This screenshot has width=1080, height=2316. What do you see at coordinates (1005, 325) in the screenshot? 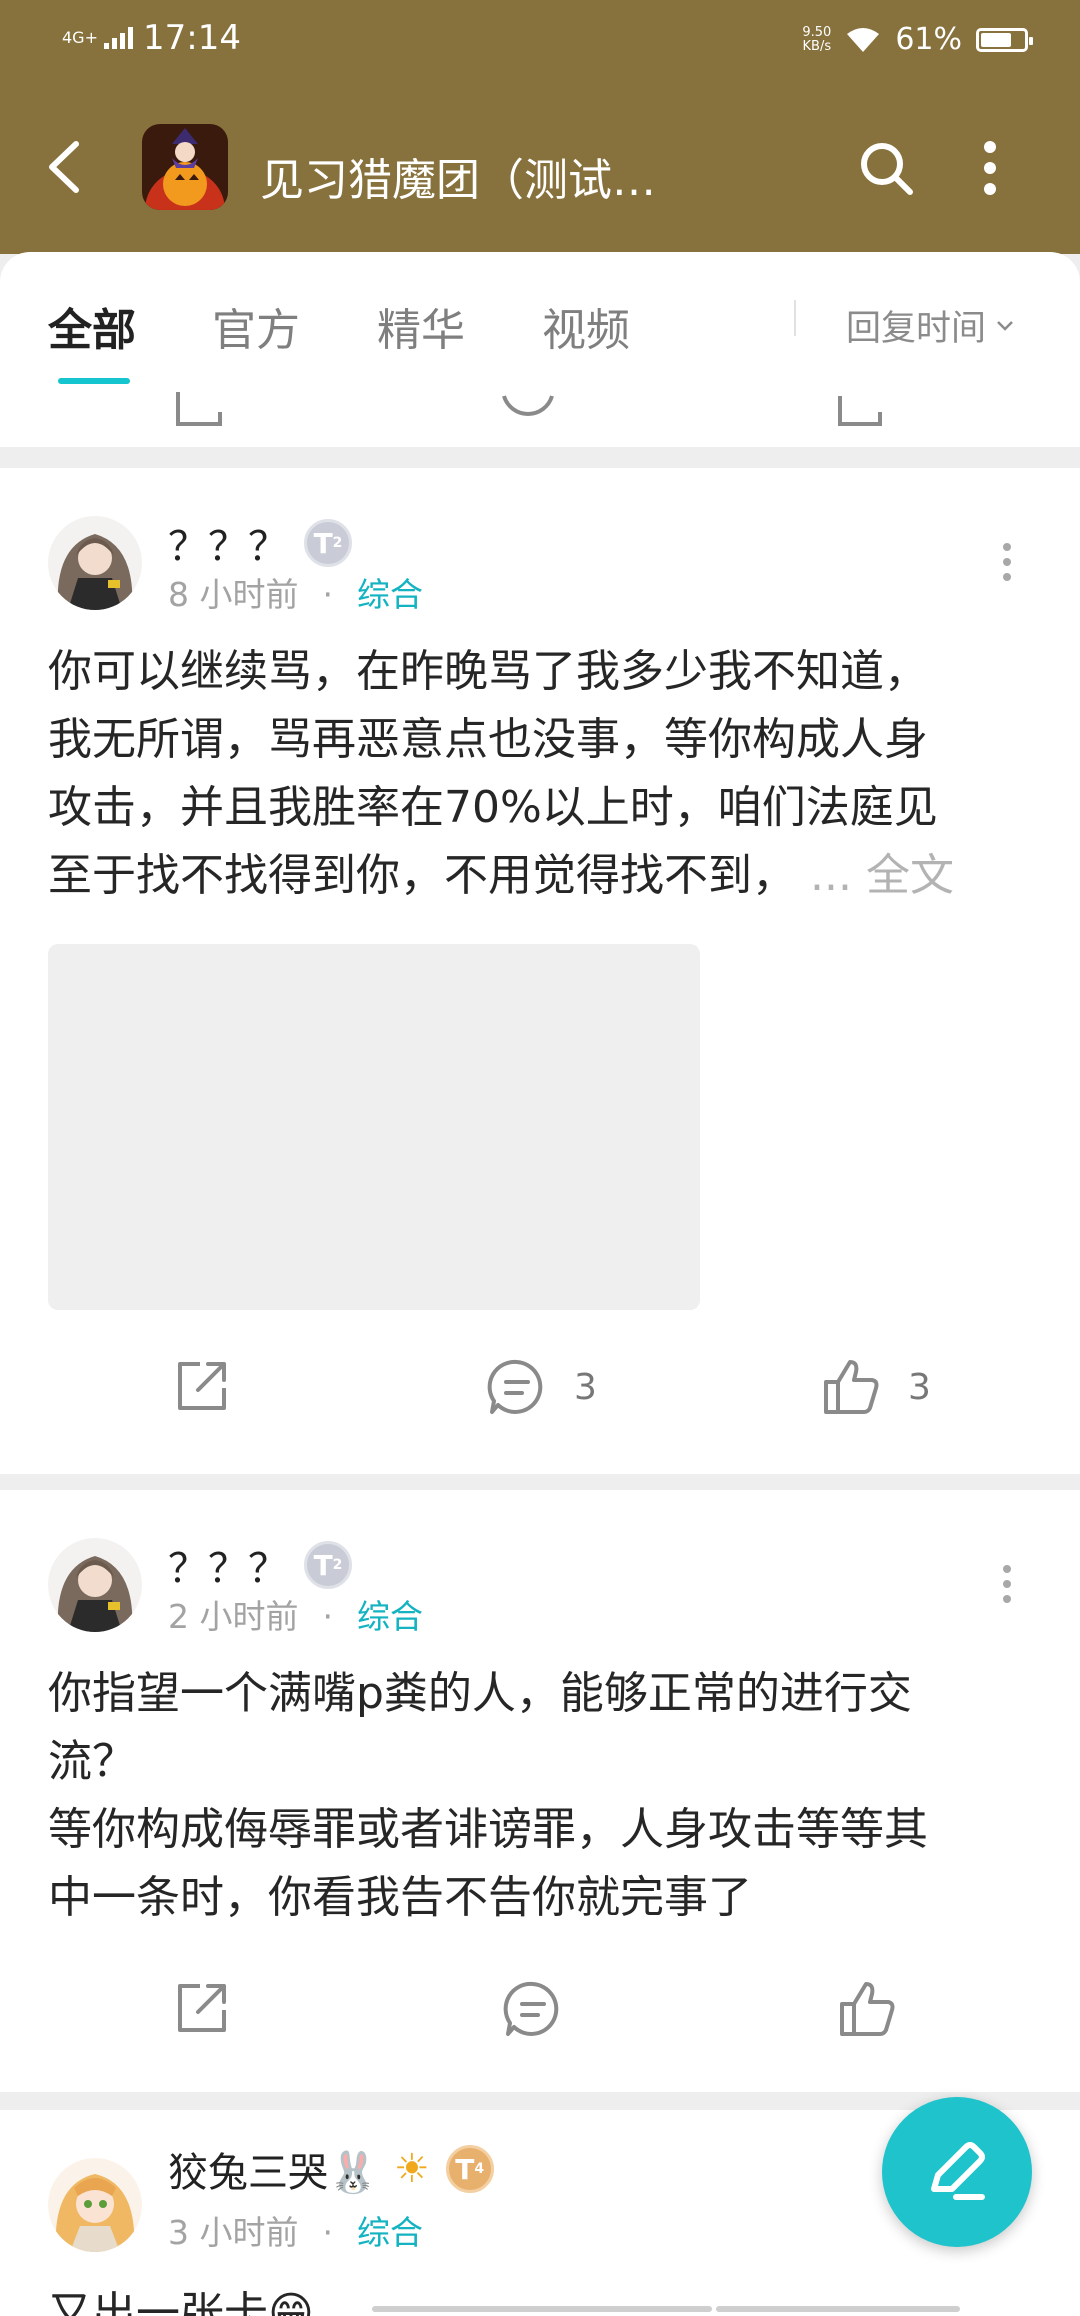
I see `chevron-down-icon` at bounding box center [1005, 325].